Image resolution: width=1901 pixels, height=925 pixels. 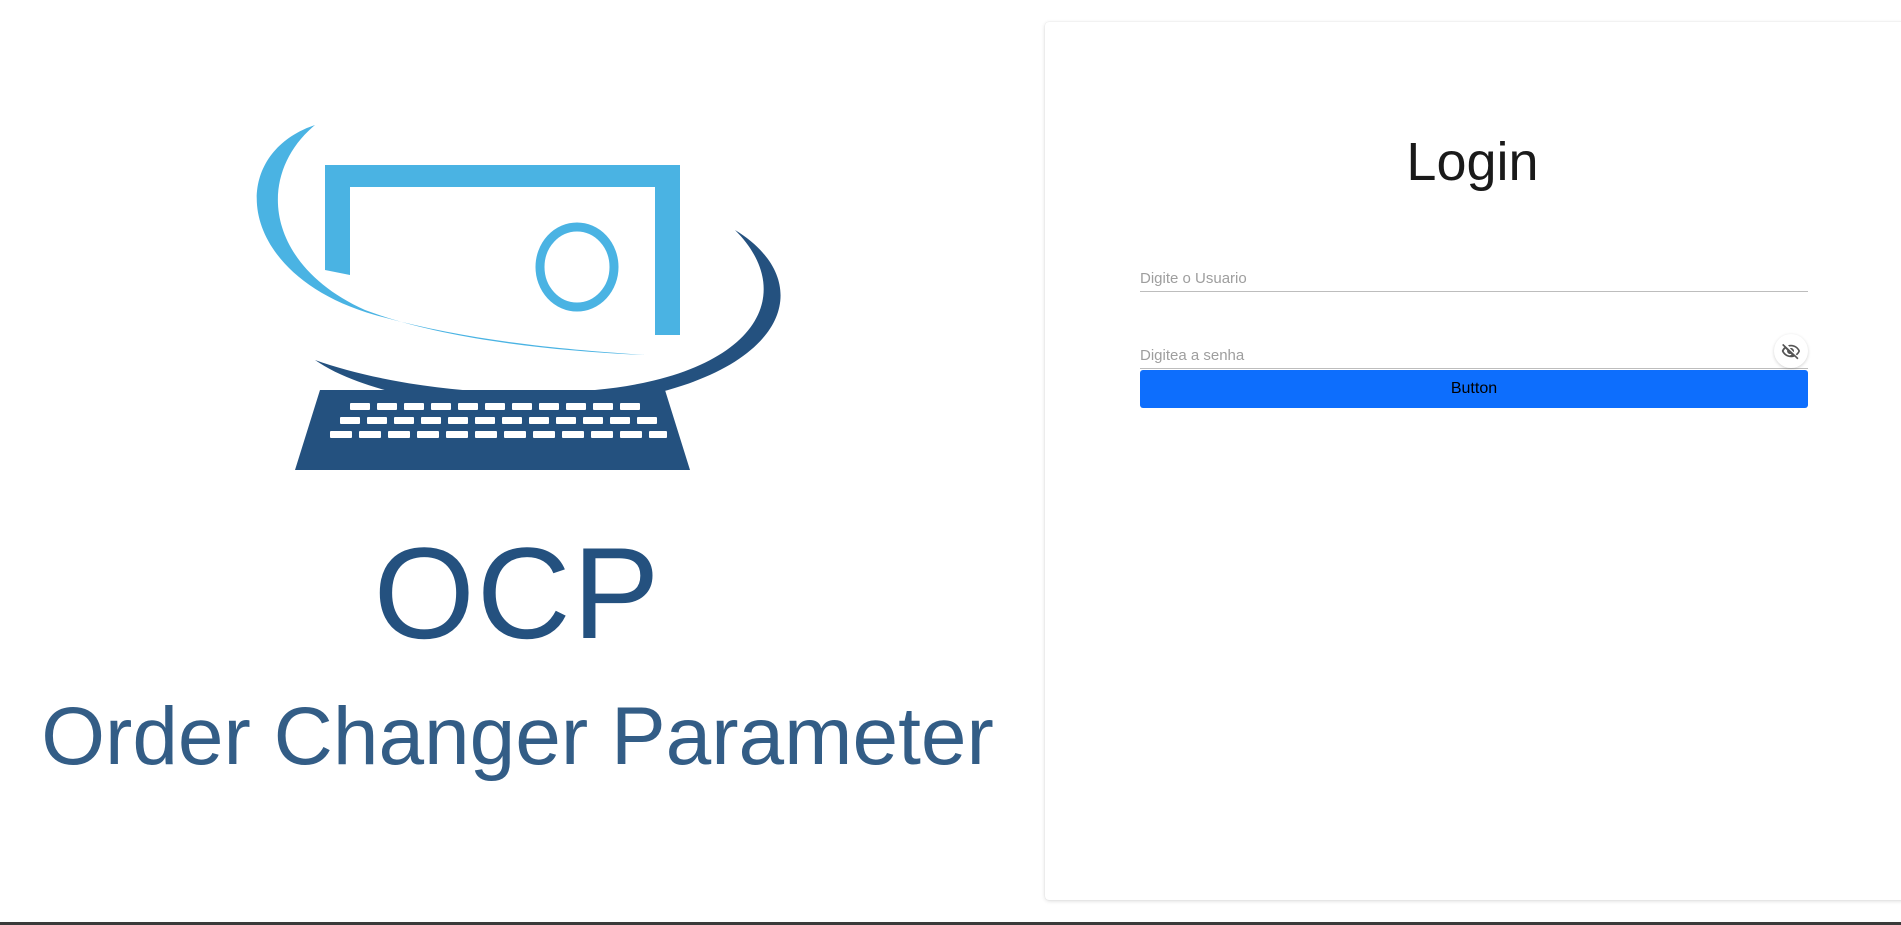 I want to click on password-input, so click(x=1440, y=355).